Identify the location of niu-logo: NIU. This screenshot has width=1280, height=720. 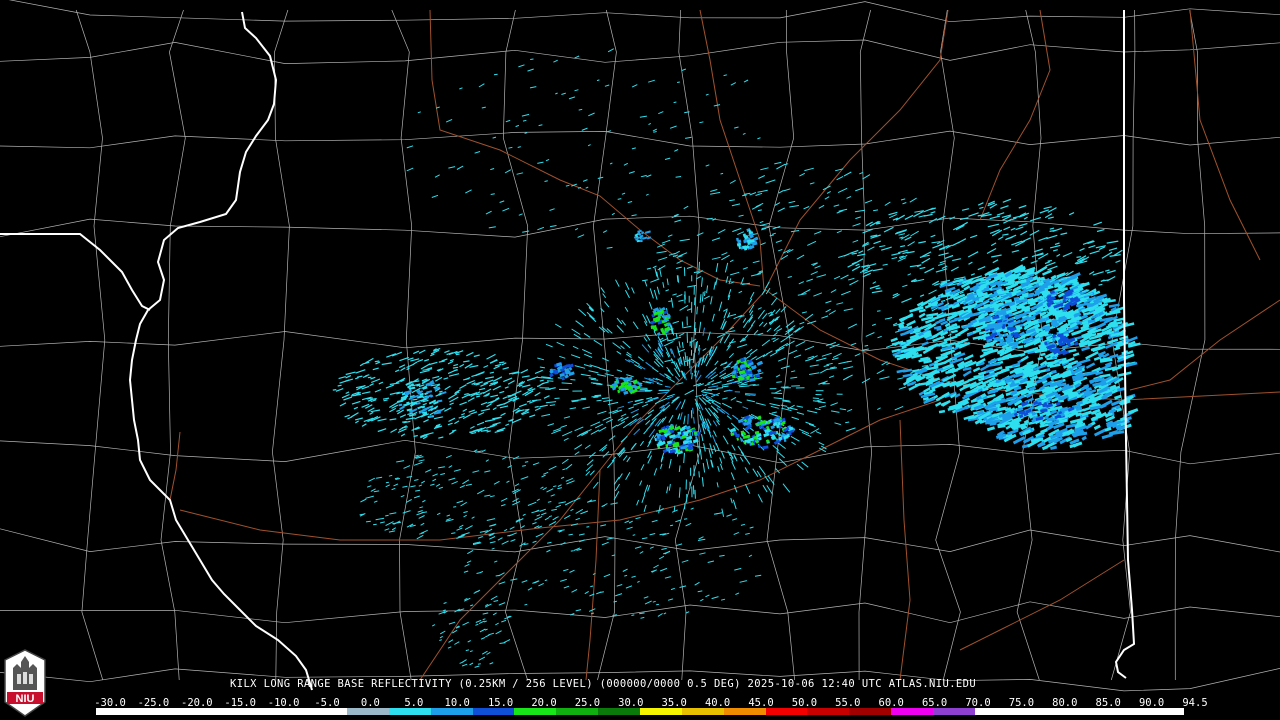
(25, 683).